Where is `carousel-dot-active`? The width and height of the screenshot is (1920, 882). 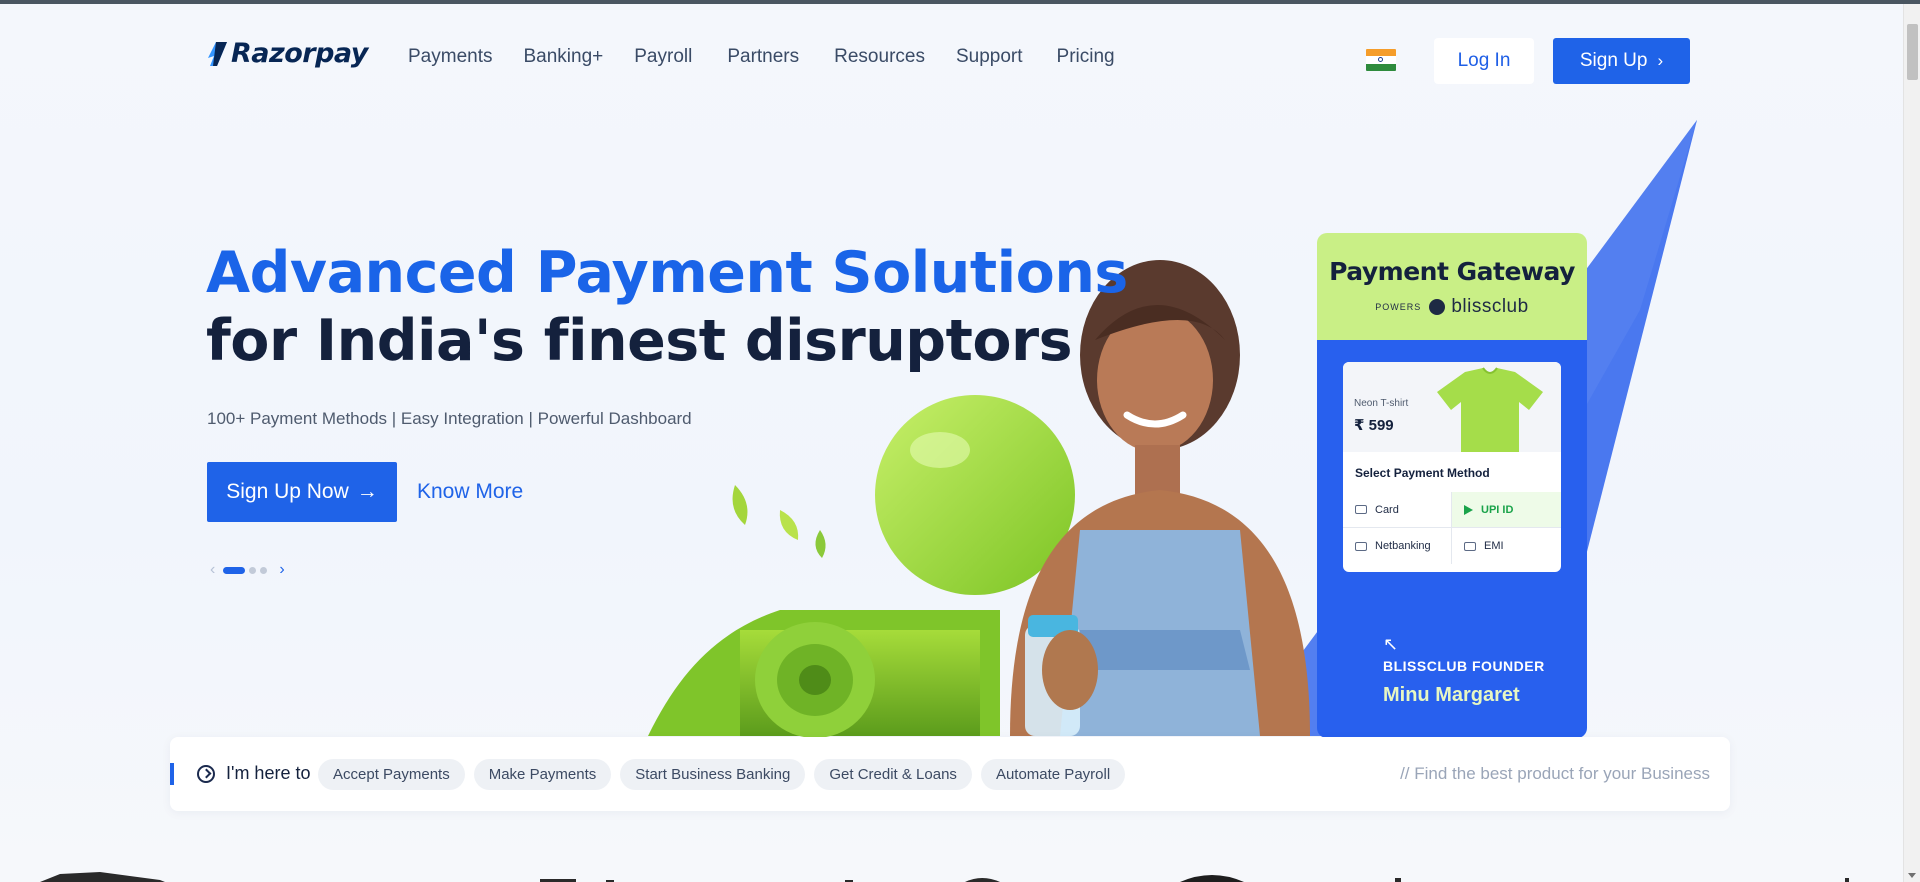 carousel-dot-active is located at coordinates (234, 570).